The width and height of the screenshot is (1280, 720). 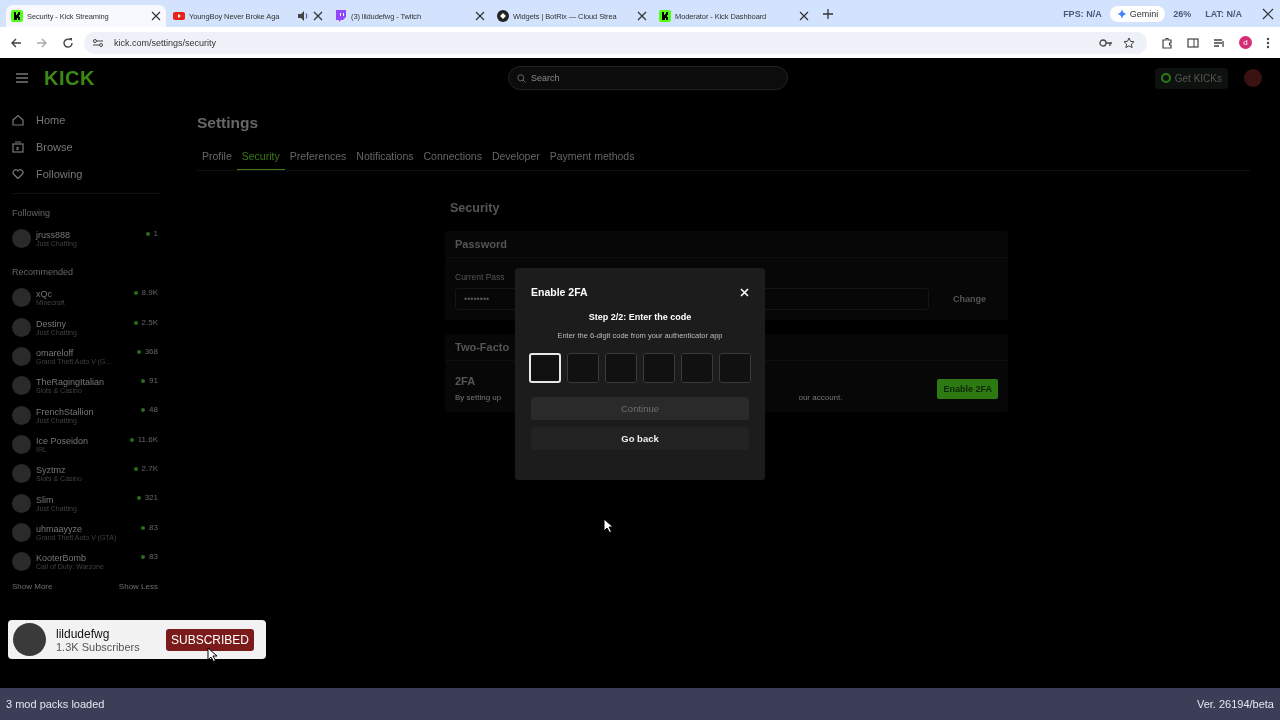 What do you see at coordinates (16, 42) in the screenshot?
I see `back-icon` at bounding box center [16, 42].